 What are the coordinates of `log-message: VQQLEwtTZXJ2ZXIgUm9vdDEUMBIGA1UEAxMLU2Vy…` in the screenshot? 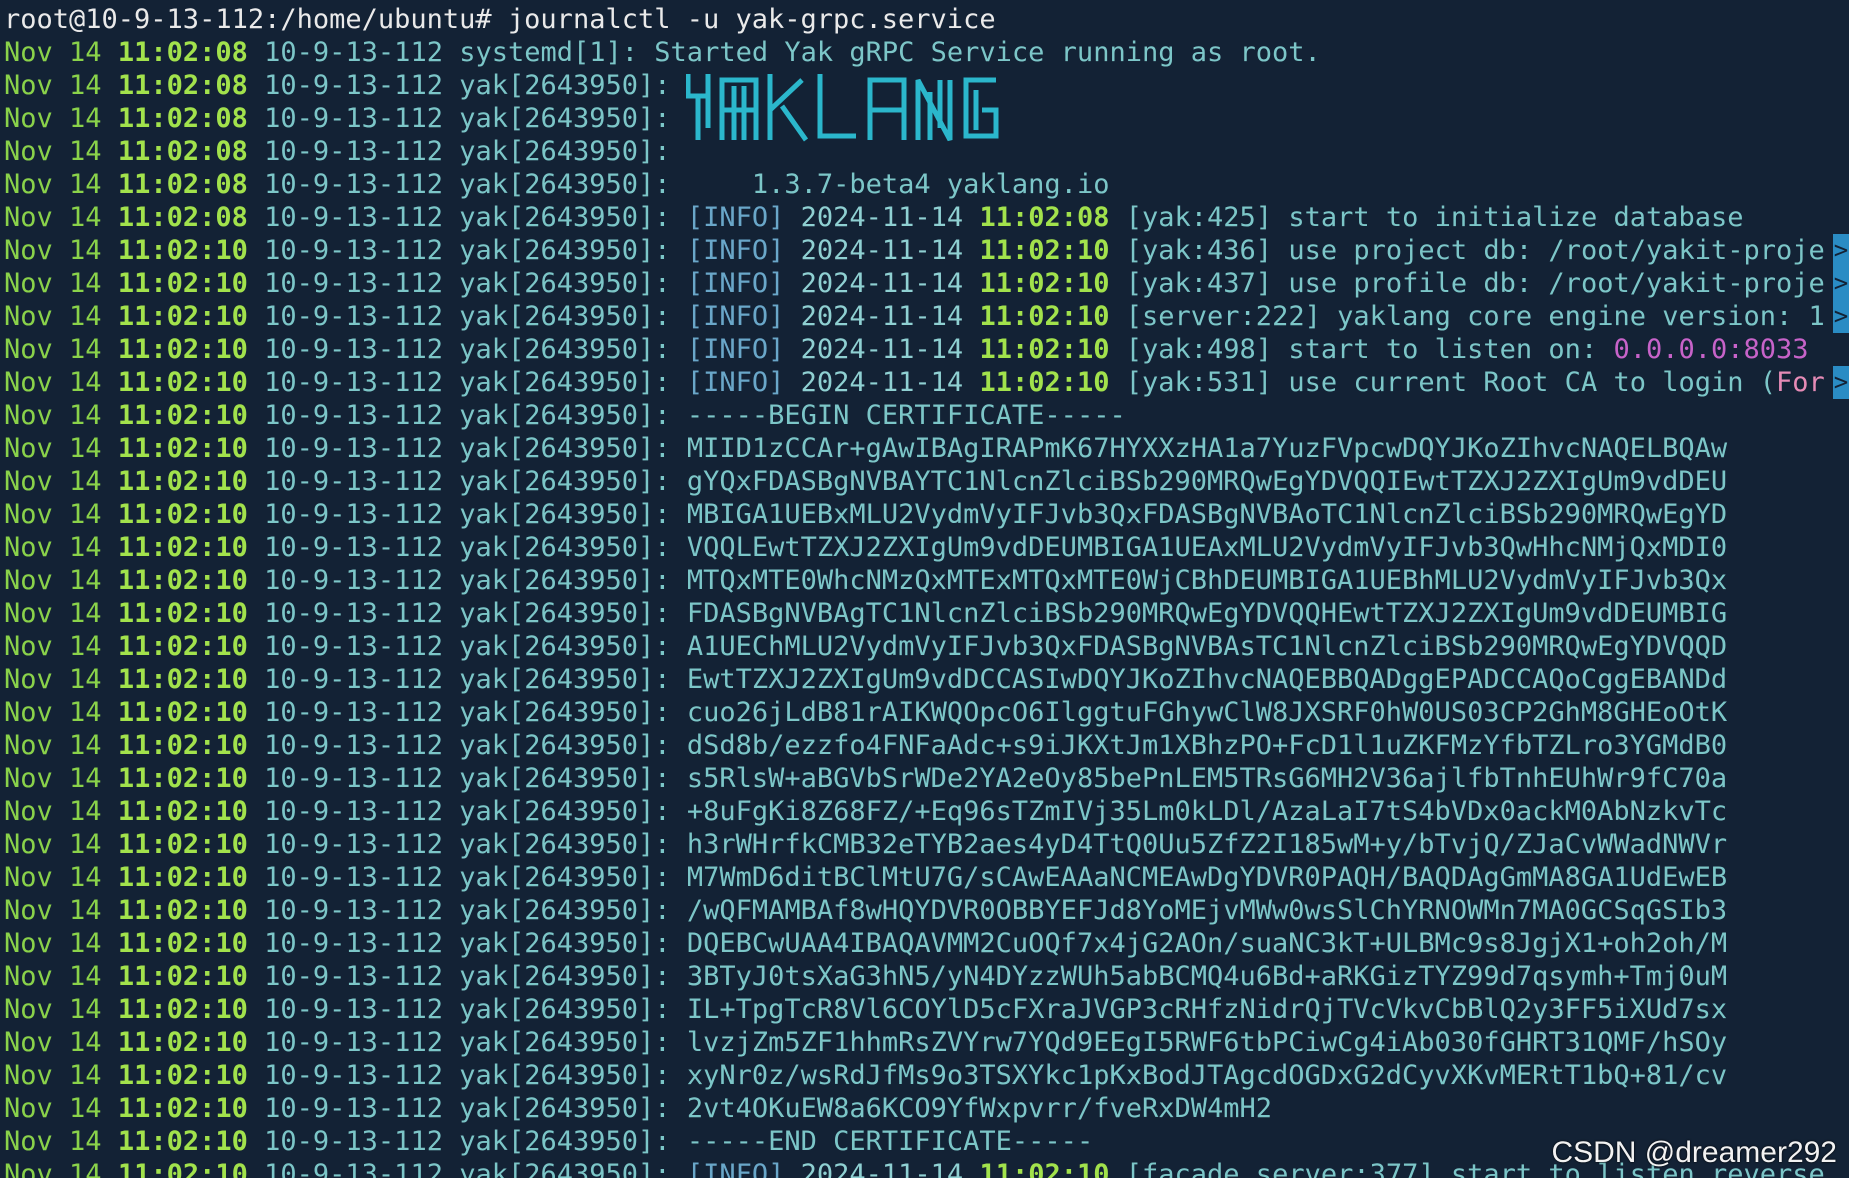 It's located at (1207, 547).